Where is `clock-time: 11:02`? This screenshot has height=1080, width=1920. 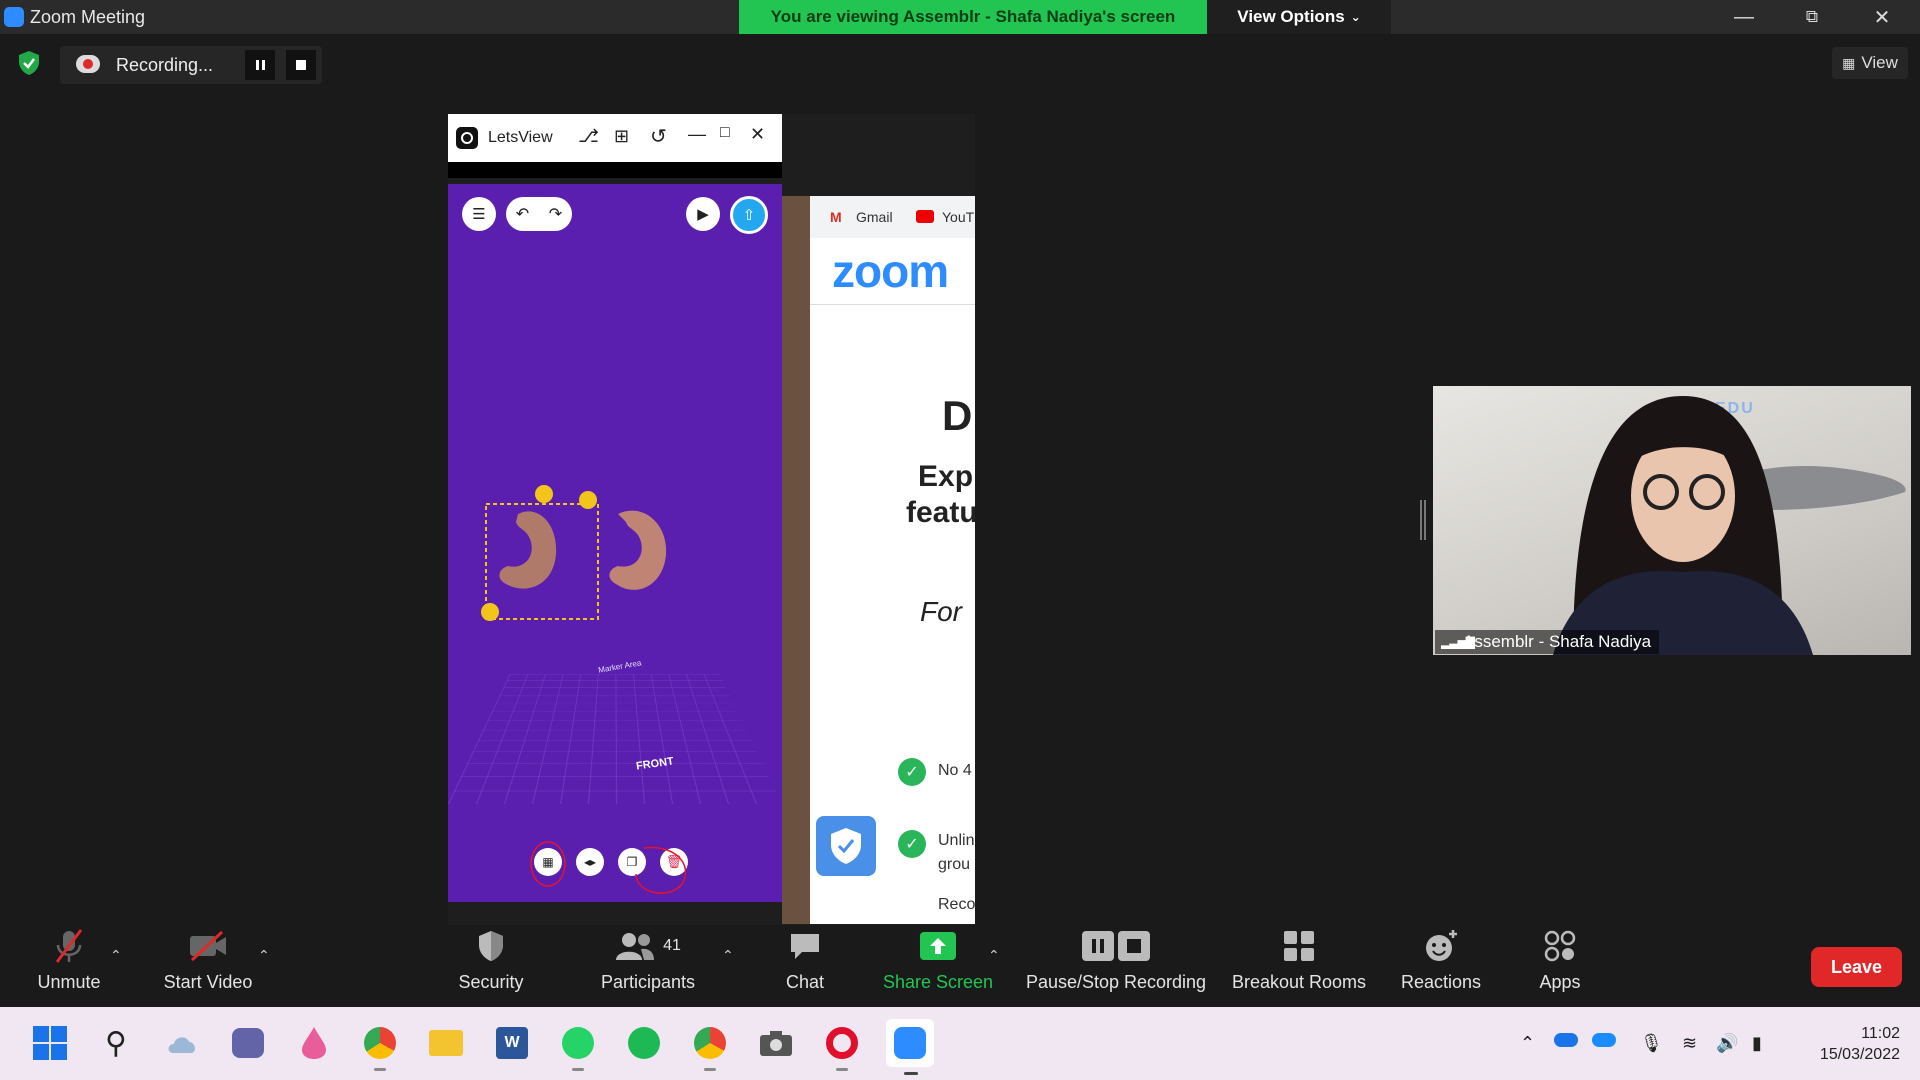
clock-time: 11:02 is located at coordinates (1845, 1033).